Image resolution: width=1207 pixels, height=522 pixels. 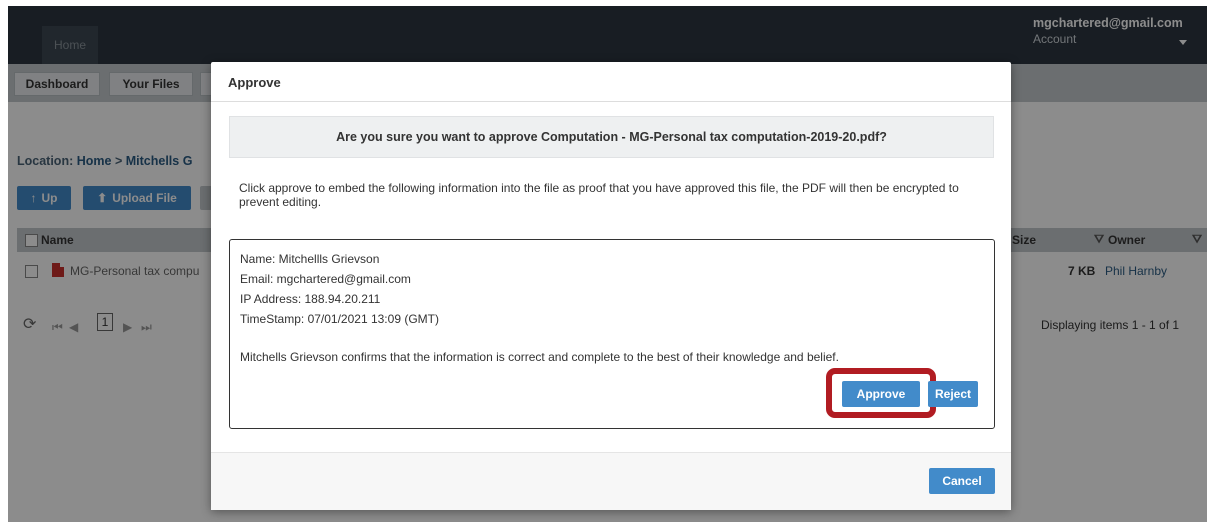 What do you see at coordinates (310, 259) in the screenshot?
I see `info-name: Name: Mitchellls Grievson` at bounding box center [310, 259].